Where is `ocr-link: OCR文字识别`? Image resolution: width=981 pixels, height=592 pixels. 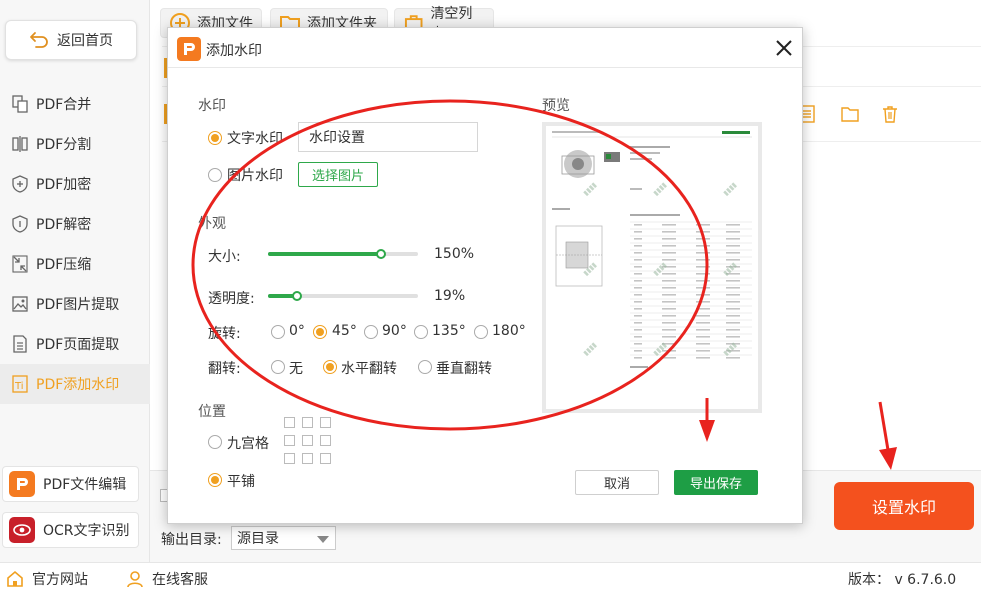
ocr-link: OCR文字识别 is located at coordinates (70, 530).